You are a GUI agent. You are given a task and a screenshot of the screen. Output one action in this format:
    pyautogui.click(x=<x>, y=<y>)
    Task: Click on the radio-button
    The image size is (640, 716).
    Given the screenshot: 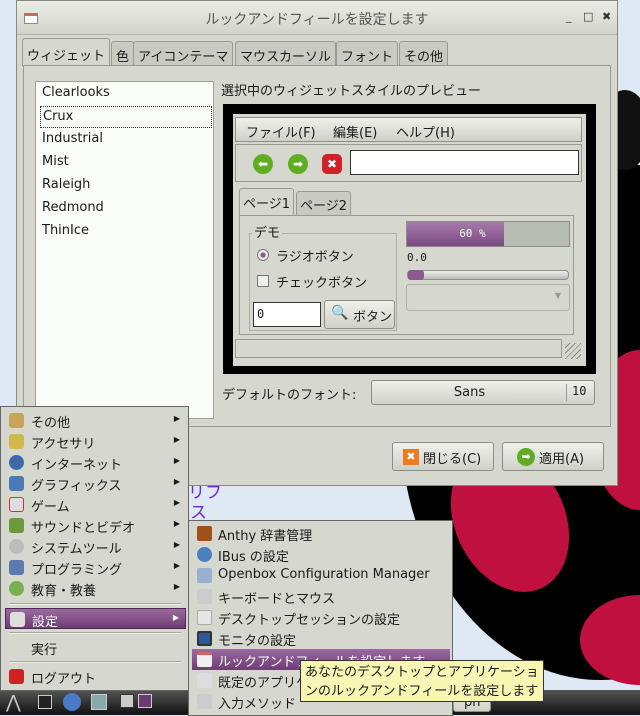 What is the action you would take?
    pyautogui.click(x=263, y=255)
    